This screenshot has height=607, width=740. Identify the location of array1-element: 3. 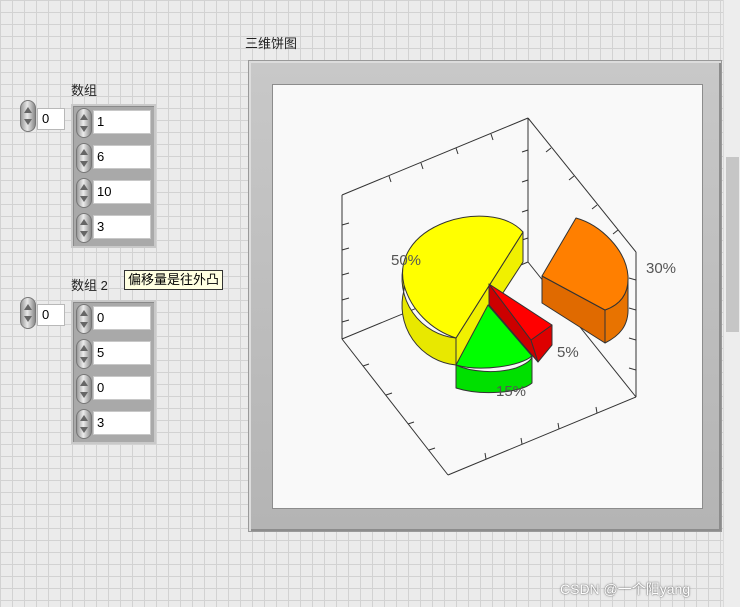
(113, 228).